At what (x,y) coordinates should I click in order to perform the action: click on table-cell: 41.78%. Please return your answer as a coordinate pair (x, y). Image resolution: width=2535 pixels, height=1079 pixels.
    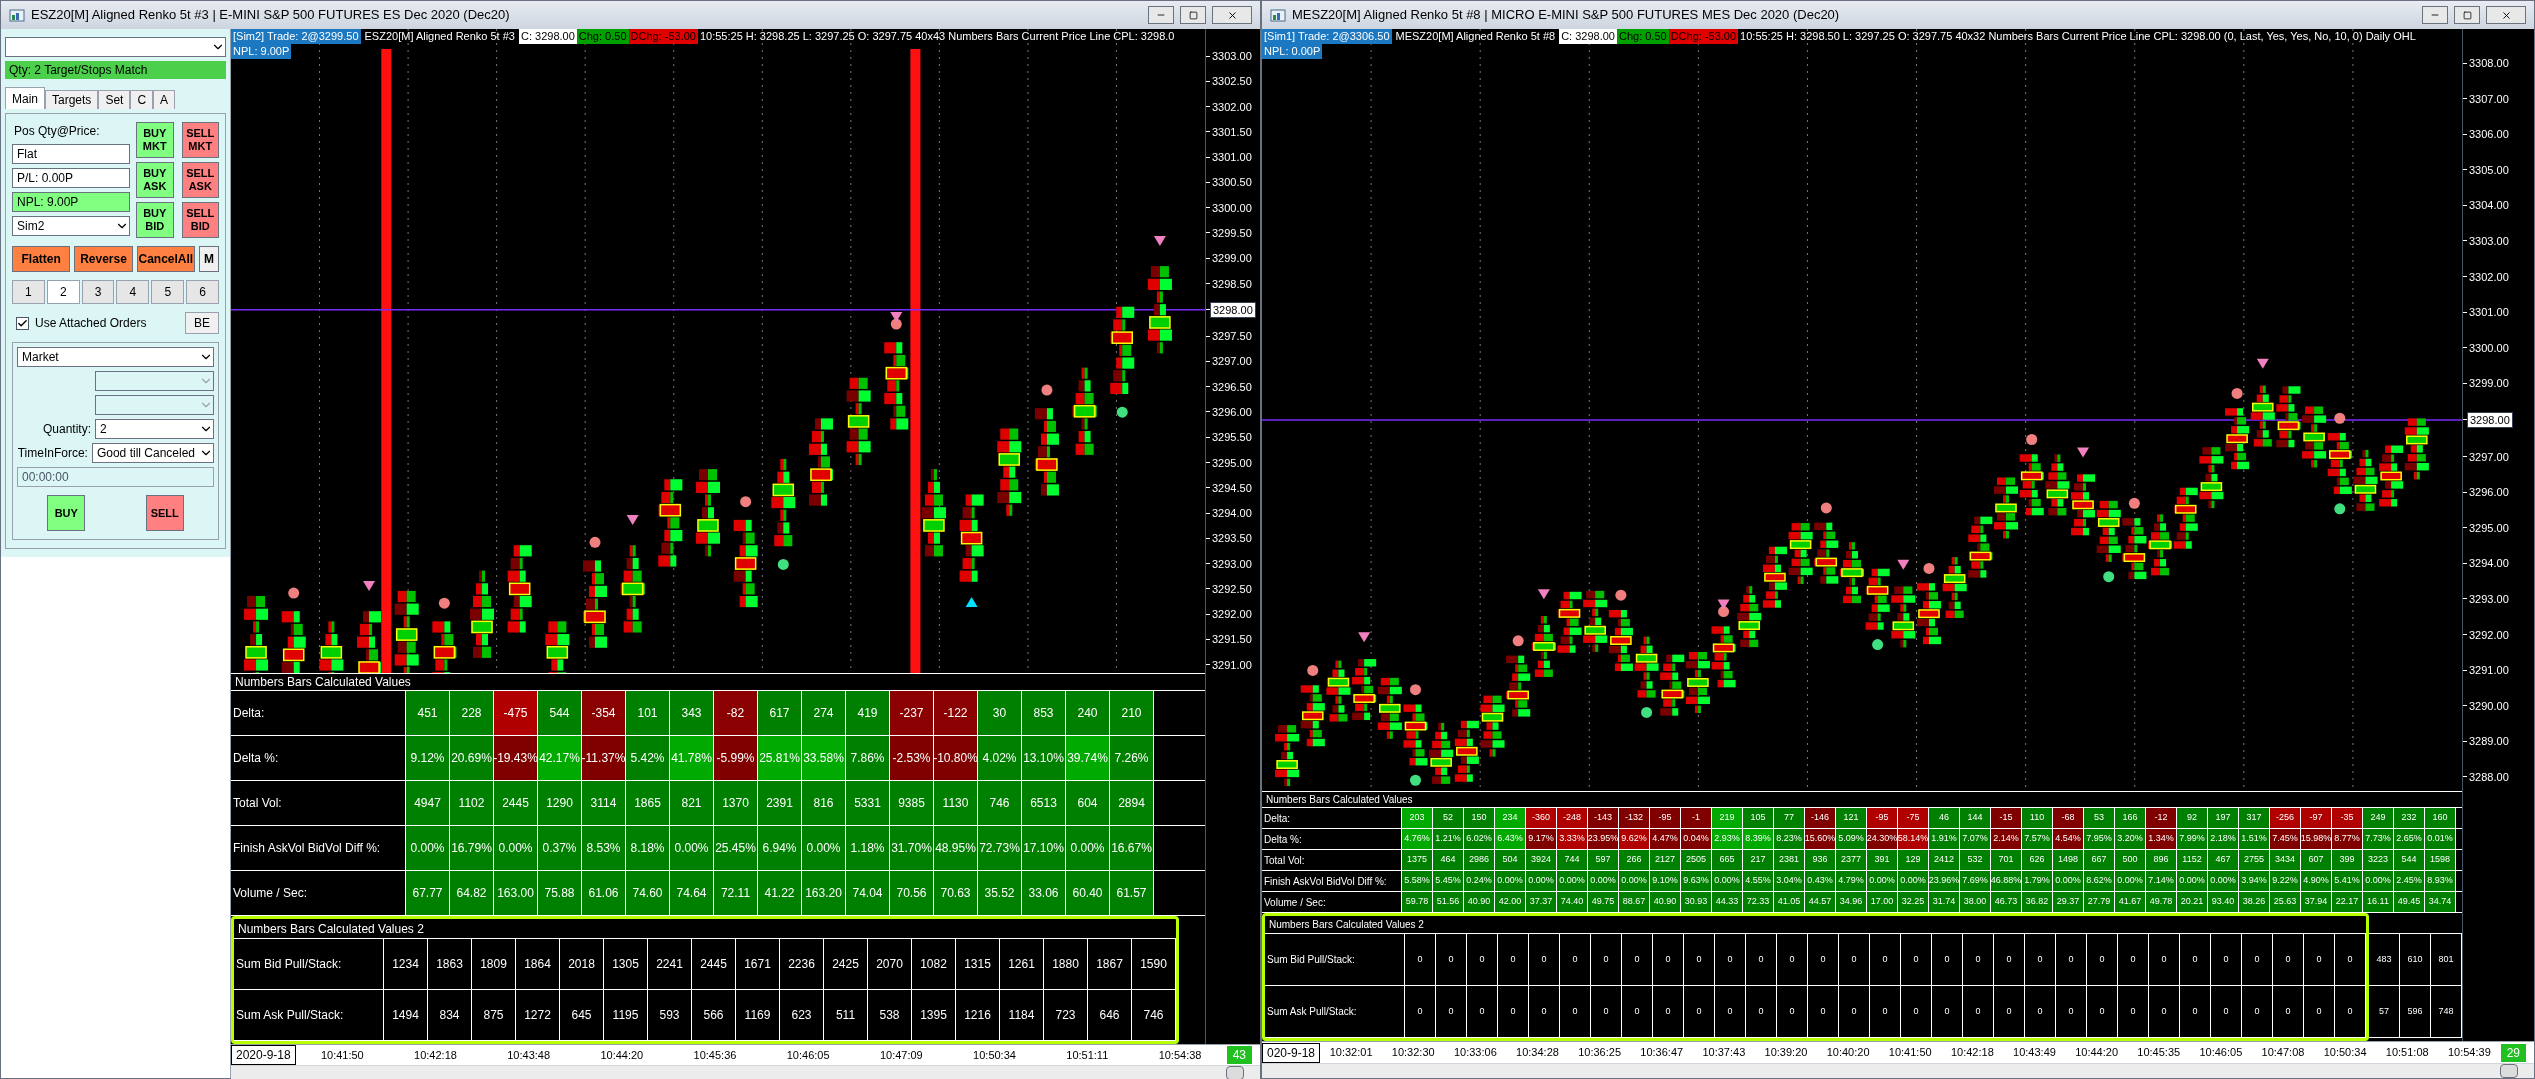
    Looking at the image, I should click on (692, 758).